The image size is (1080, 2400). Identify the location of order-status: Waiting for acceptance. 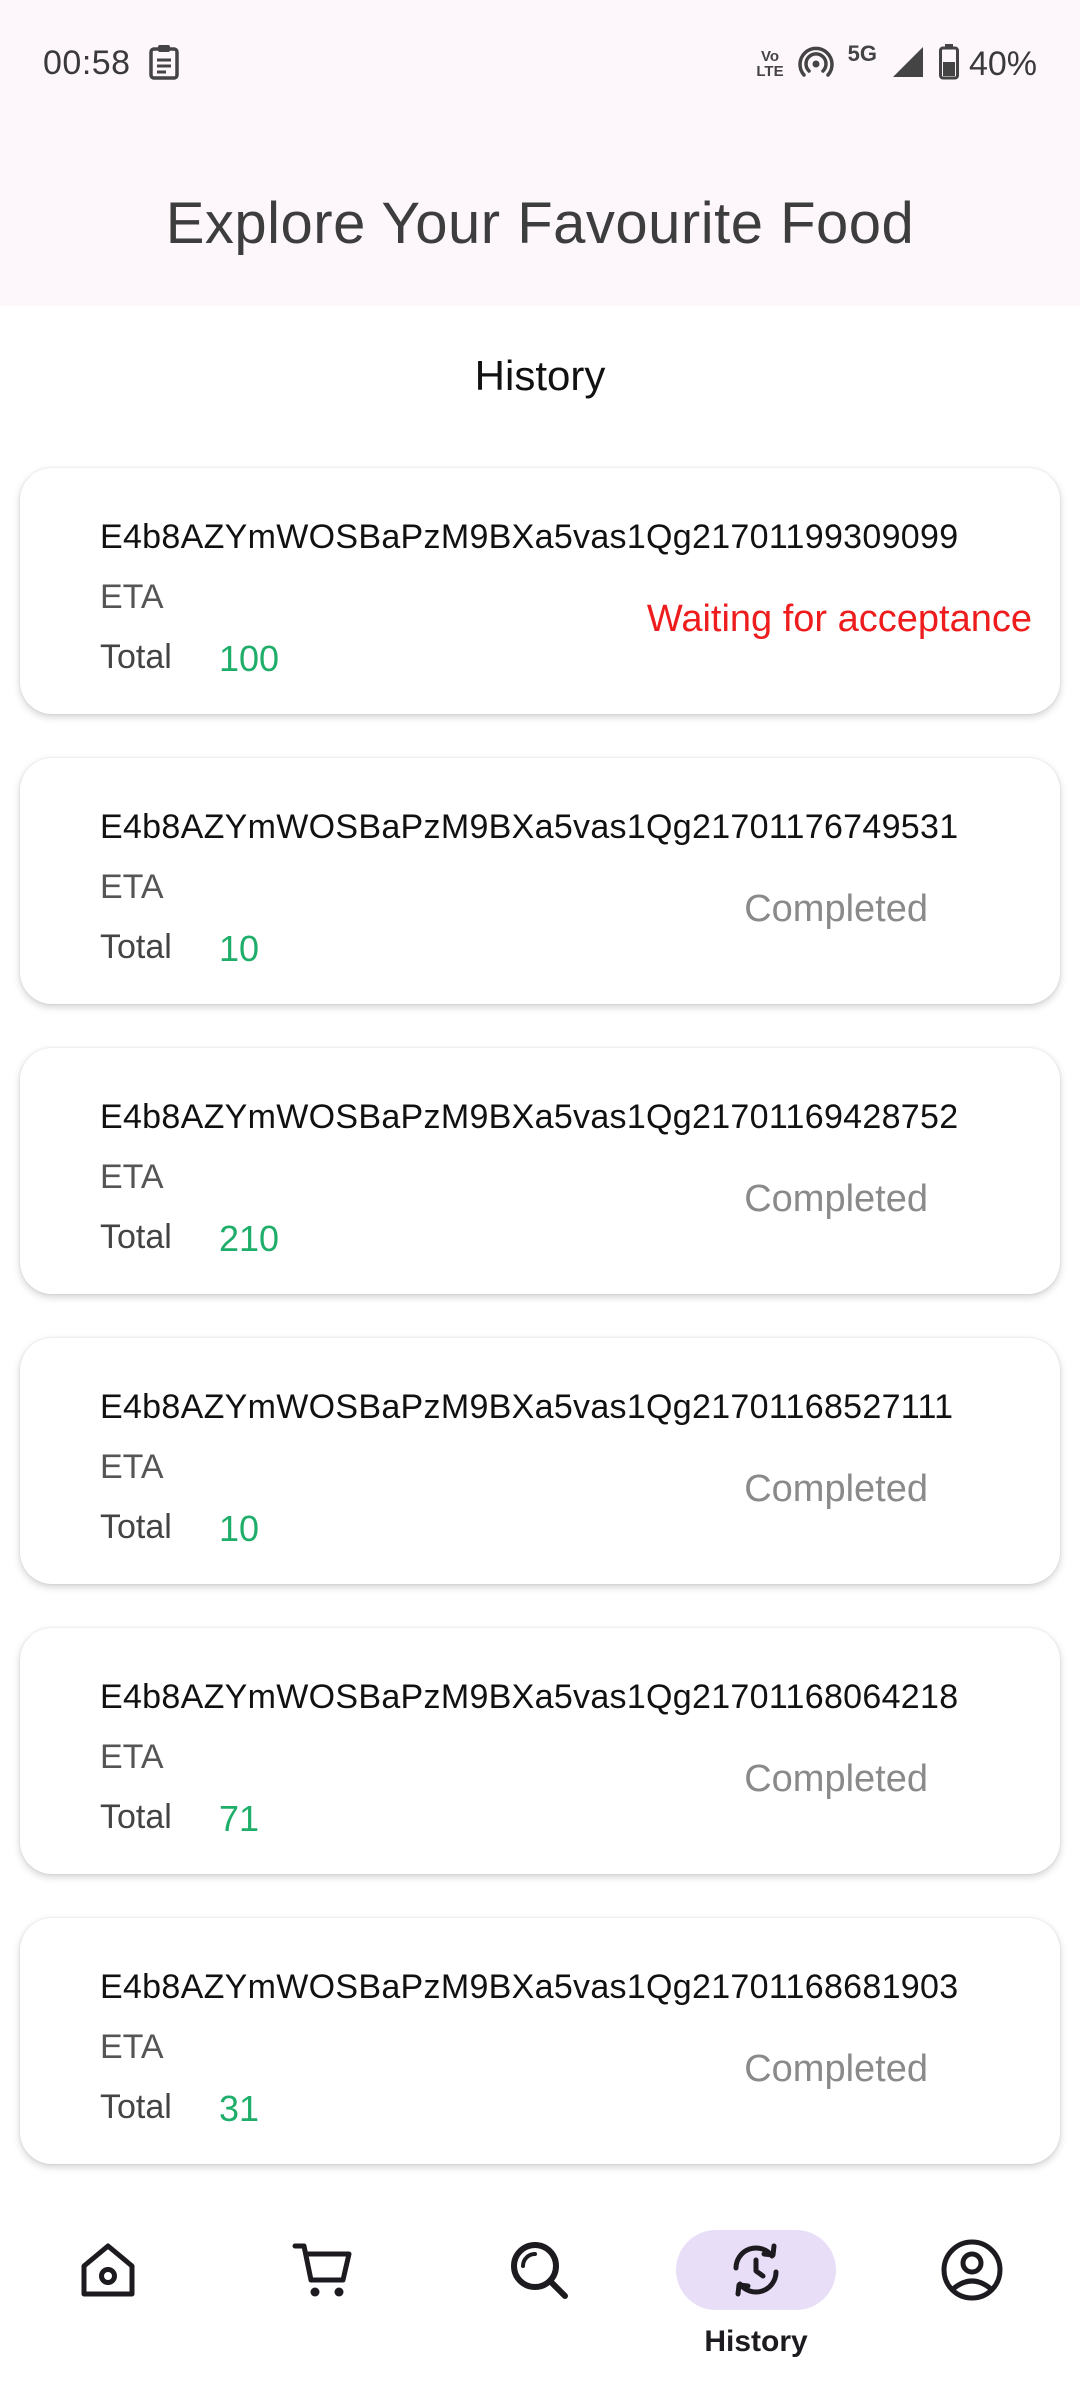
(839, 619).